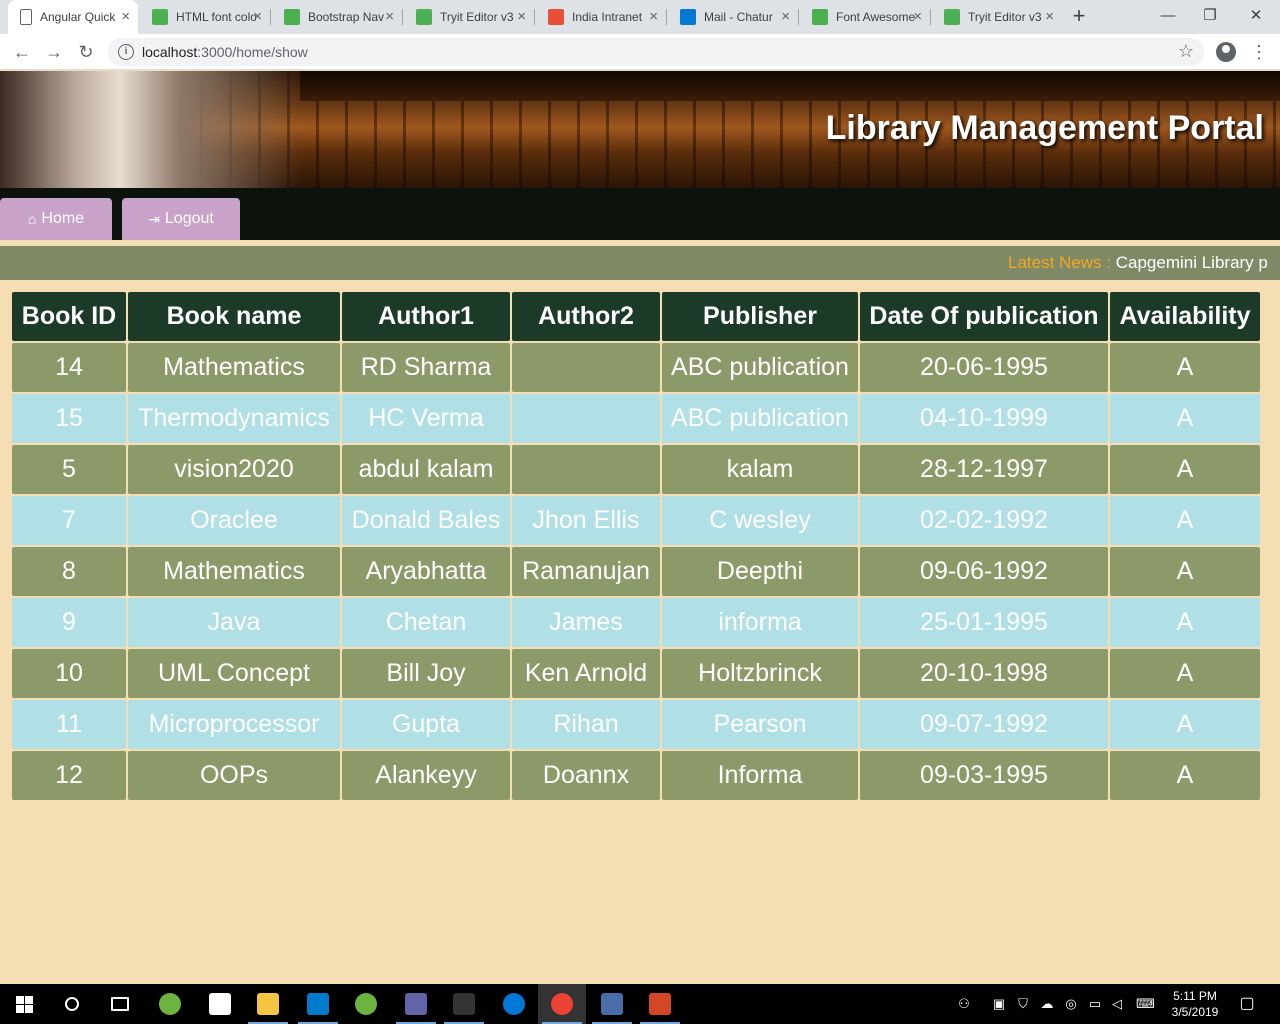 This screenshot has width=1280, height=1024. Describe the element at coordinates (1095, 1004) in the screenshot. I see `network-icon: ▭` at that location.